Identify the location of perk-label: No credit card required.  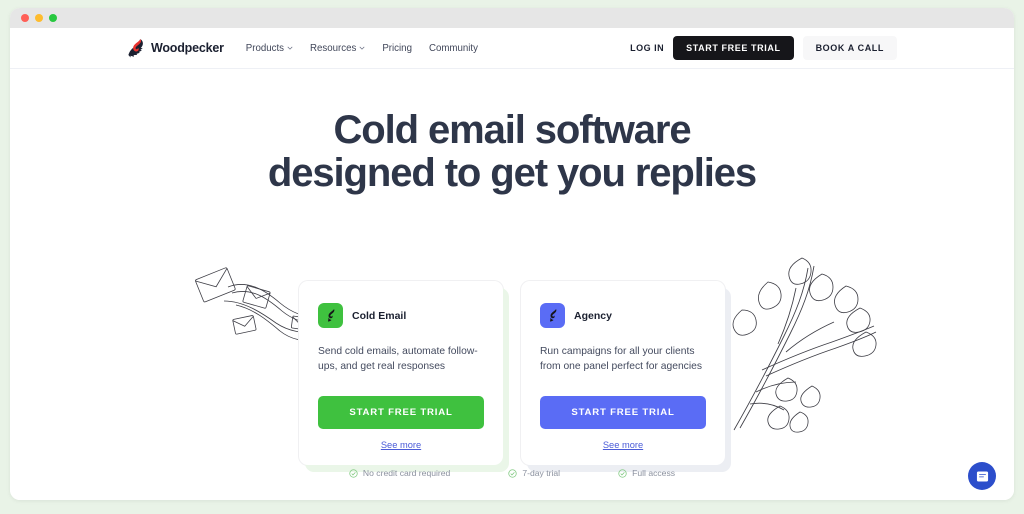
(406, 473).